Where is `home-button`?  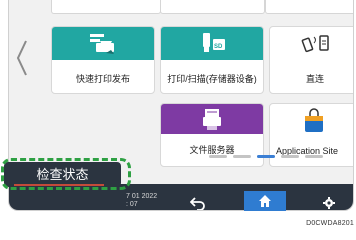 home-button is located at coordinates (265, 201).